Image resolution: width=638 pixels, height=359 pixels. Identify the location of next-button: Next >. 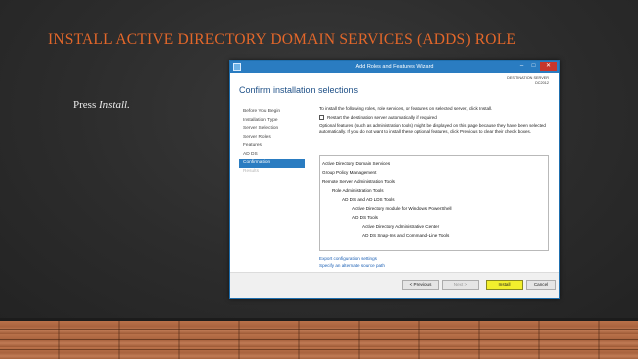
(460, 285).